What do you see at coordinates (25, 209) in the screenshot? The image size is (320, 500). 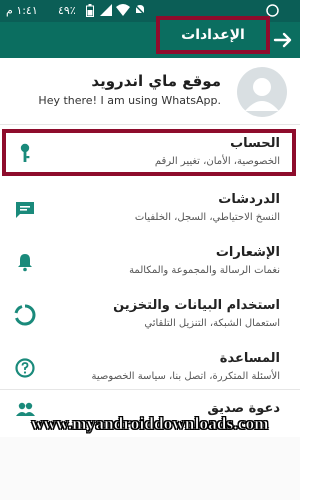 I see `chat-icon` at bounding box center [25, 209].